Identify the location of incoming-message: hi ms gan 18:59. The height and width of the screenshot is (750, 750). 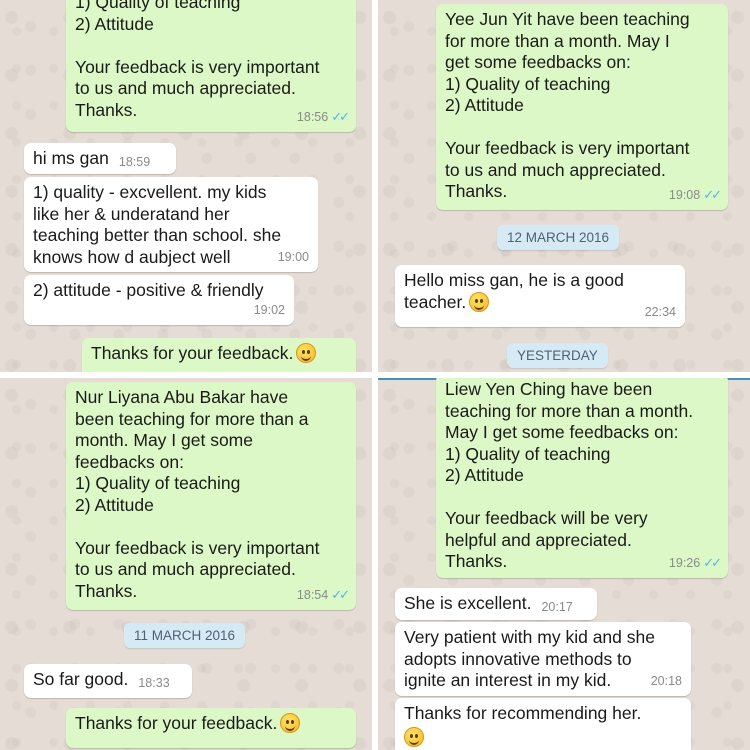
(100, 158).